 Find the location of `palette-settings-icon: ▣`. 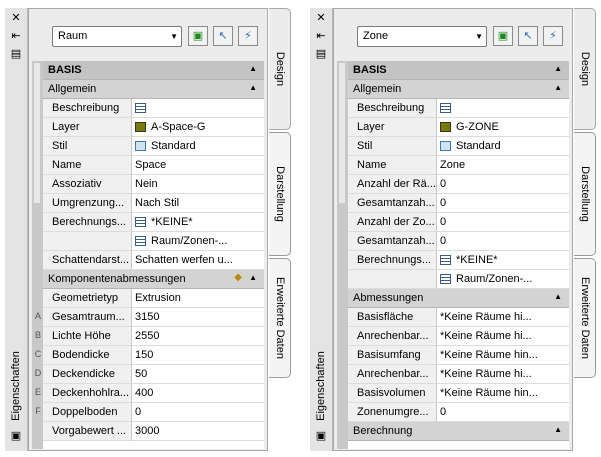

palette-settings-icon: ▣ is located at coordinates (321, 436).